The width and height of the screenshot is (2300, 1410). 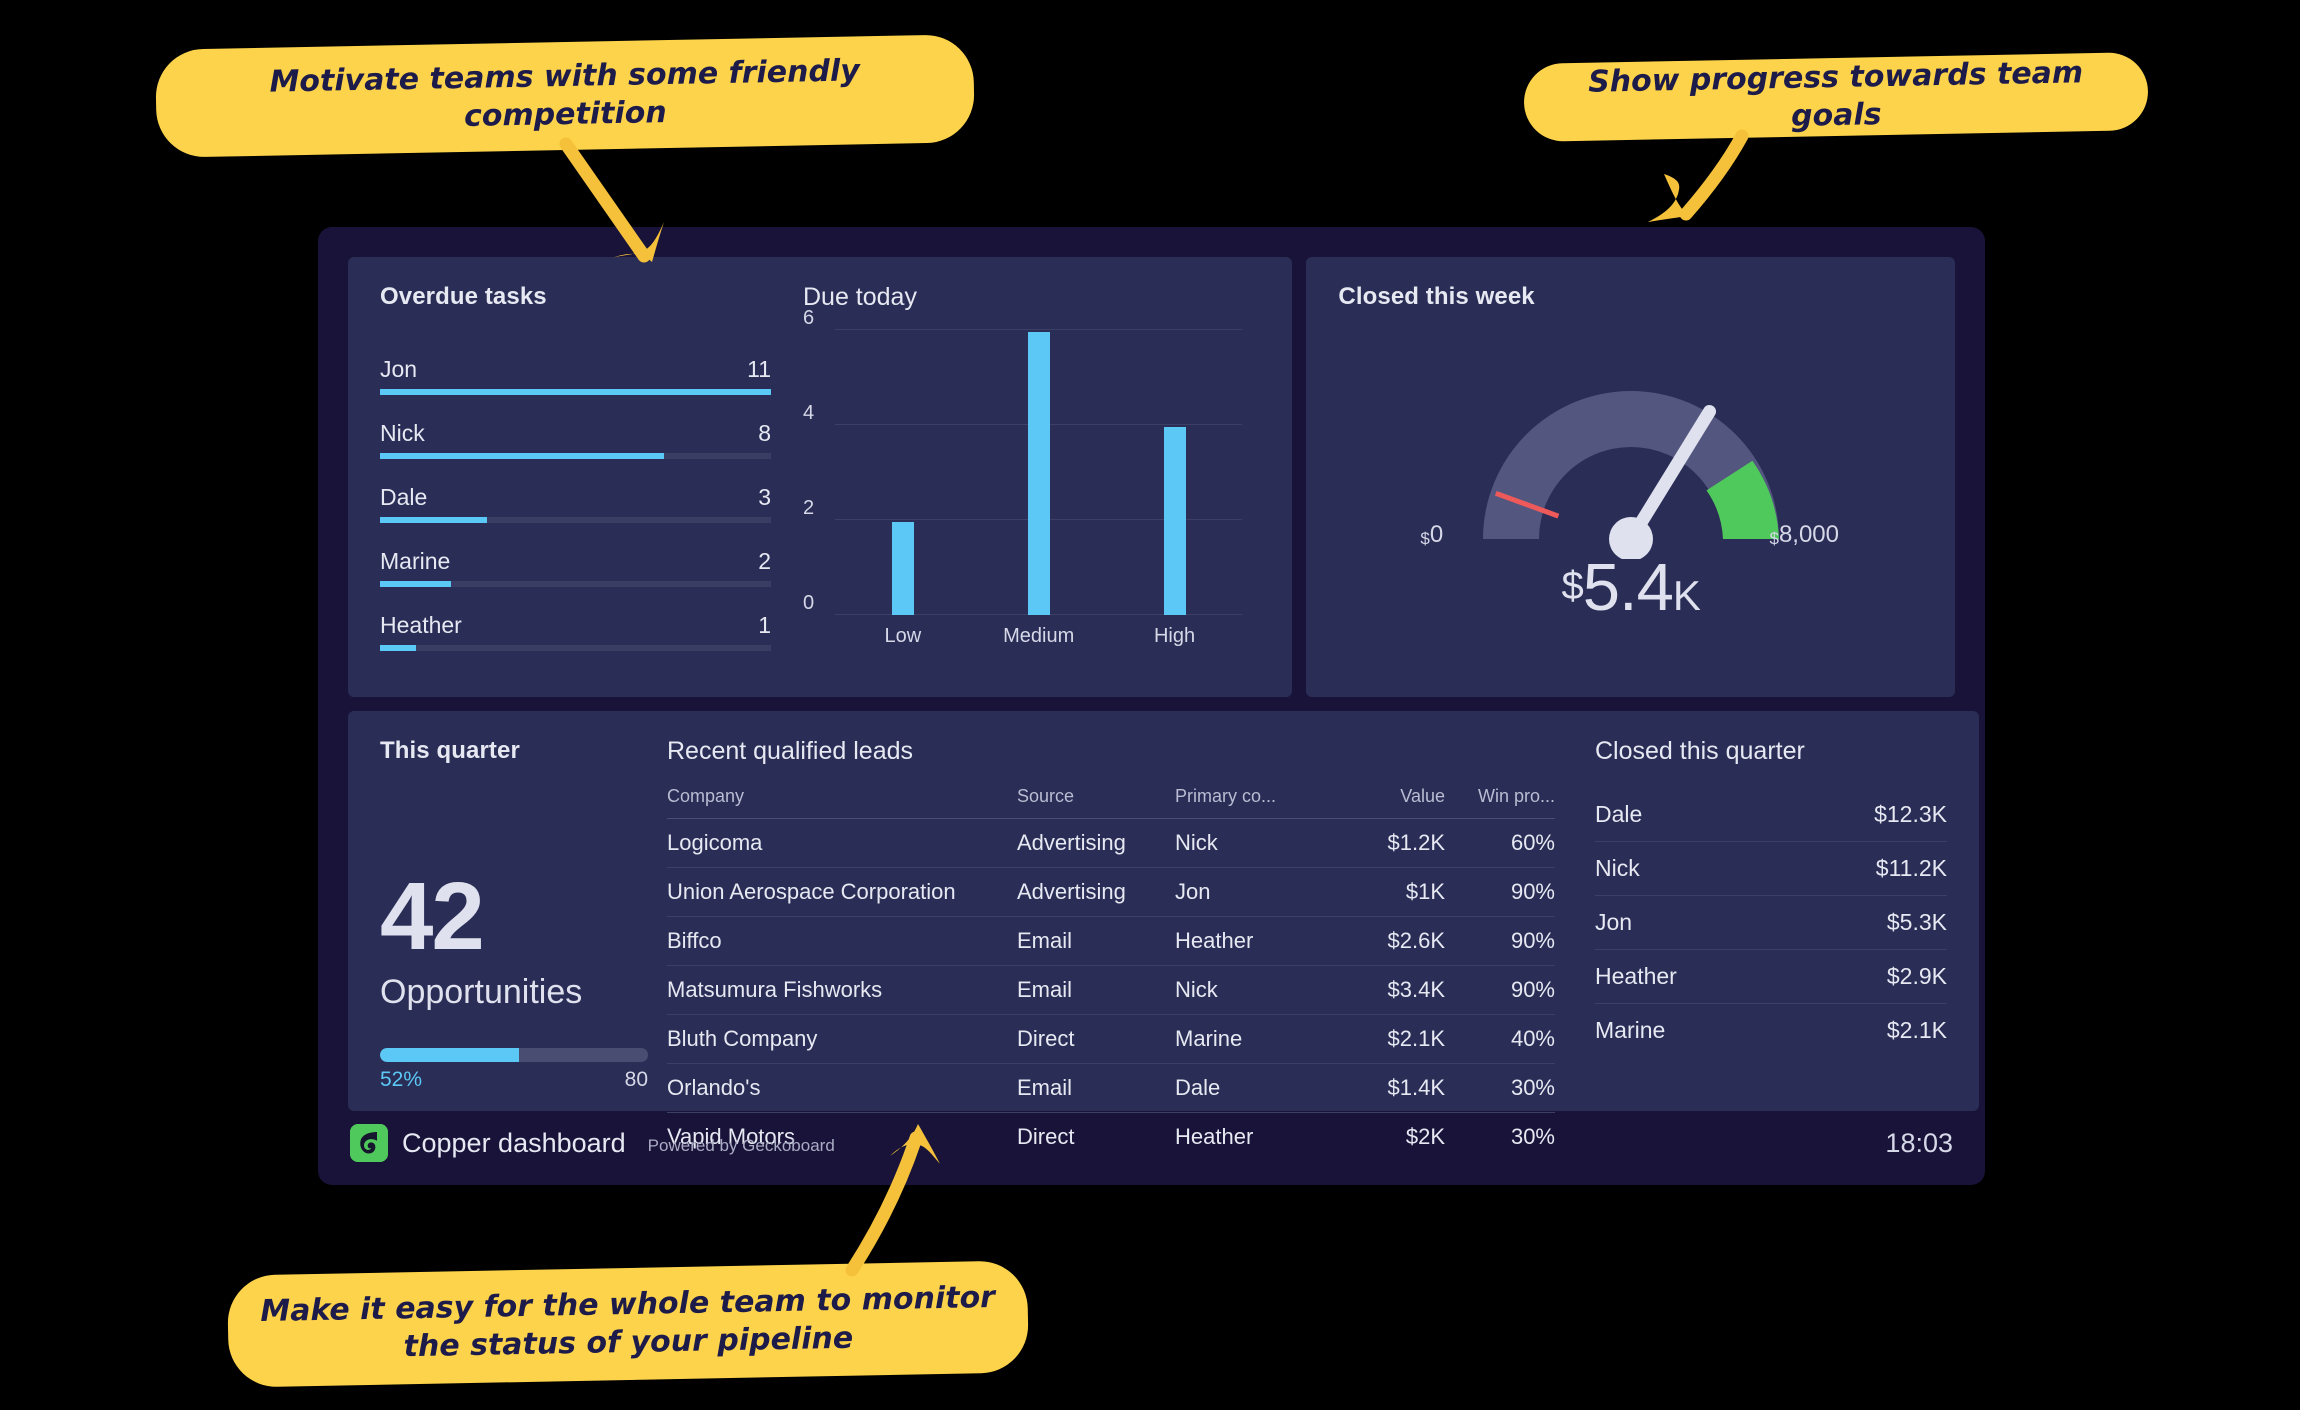 I want to click on list-item: Marine 2, so click(x=575, y=567).